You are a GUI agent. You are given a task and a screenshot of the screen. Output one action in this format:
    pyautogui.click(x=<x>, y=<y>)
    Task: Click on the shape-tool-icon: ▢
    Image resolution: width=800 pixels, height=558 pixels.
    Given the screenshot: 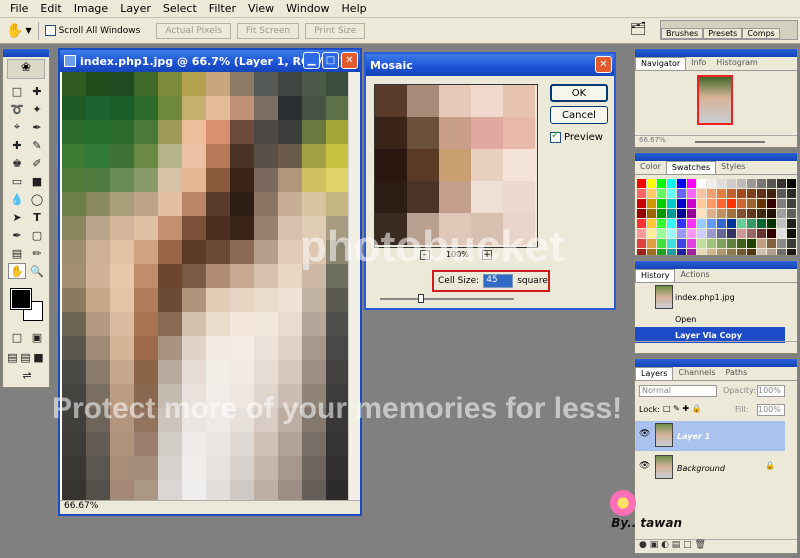 What is the action you would take?
    pyautogui.click(x=37, y=235)
    